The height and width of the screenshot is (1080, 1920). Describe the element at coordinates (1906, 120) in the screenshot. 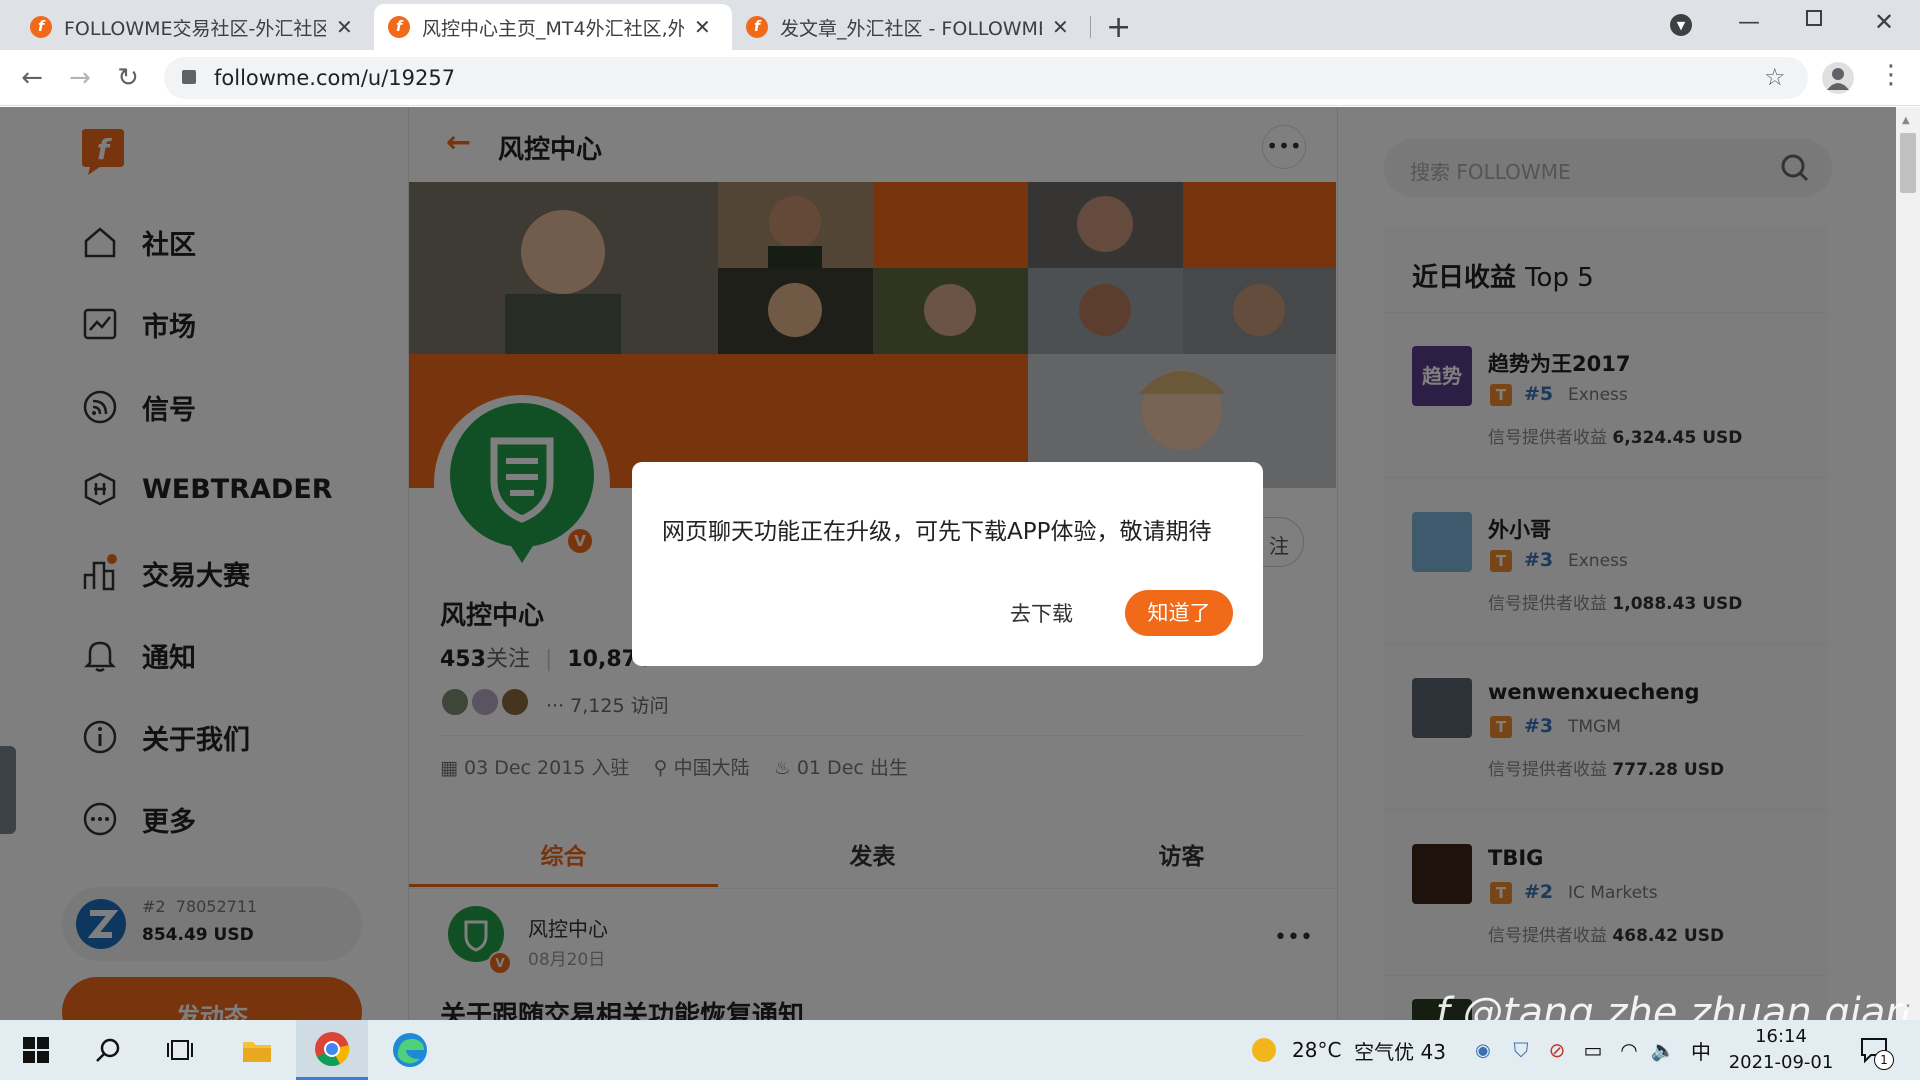

I see `scroll-up-icon: ▲` at that location.